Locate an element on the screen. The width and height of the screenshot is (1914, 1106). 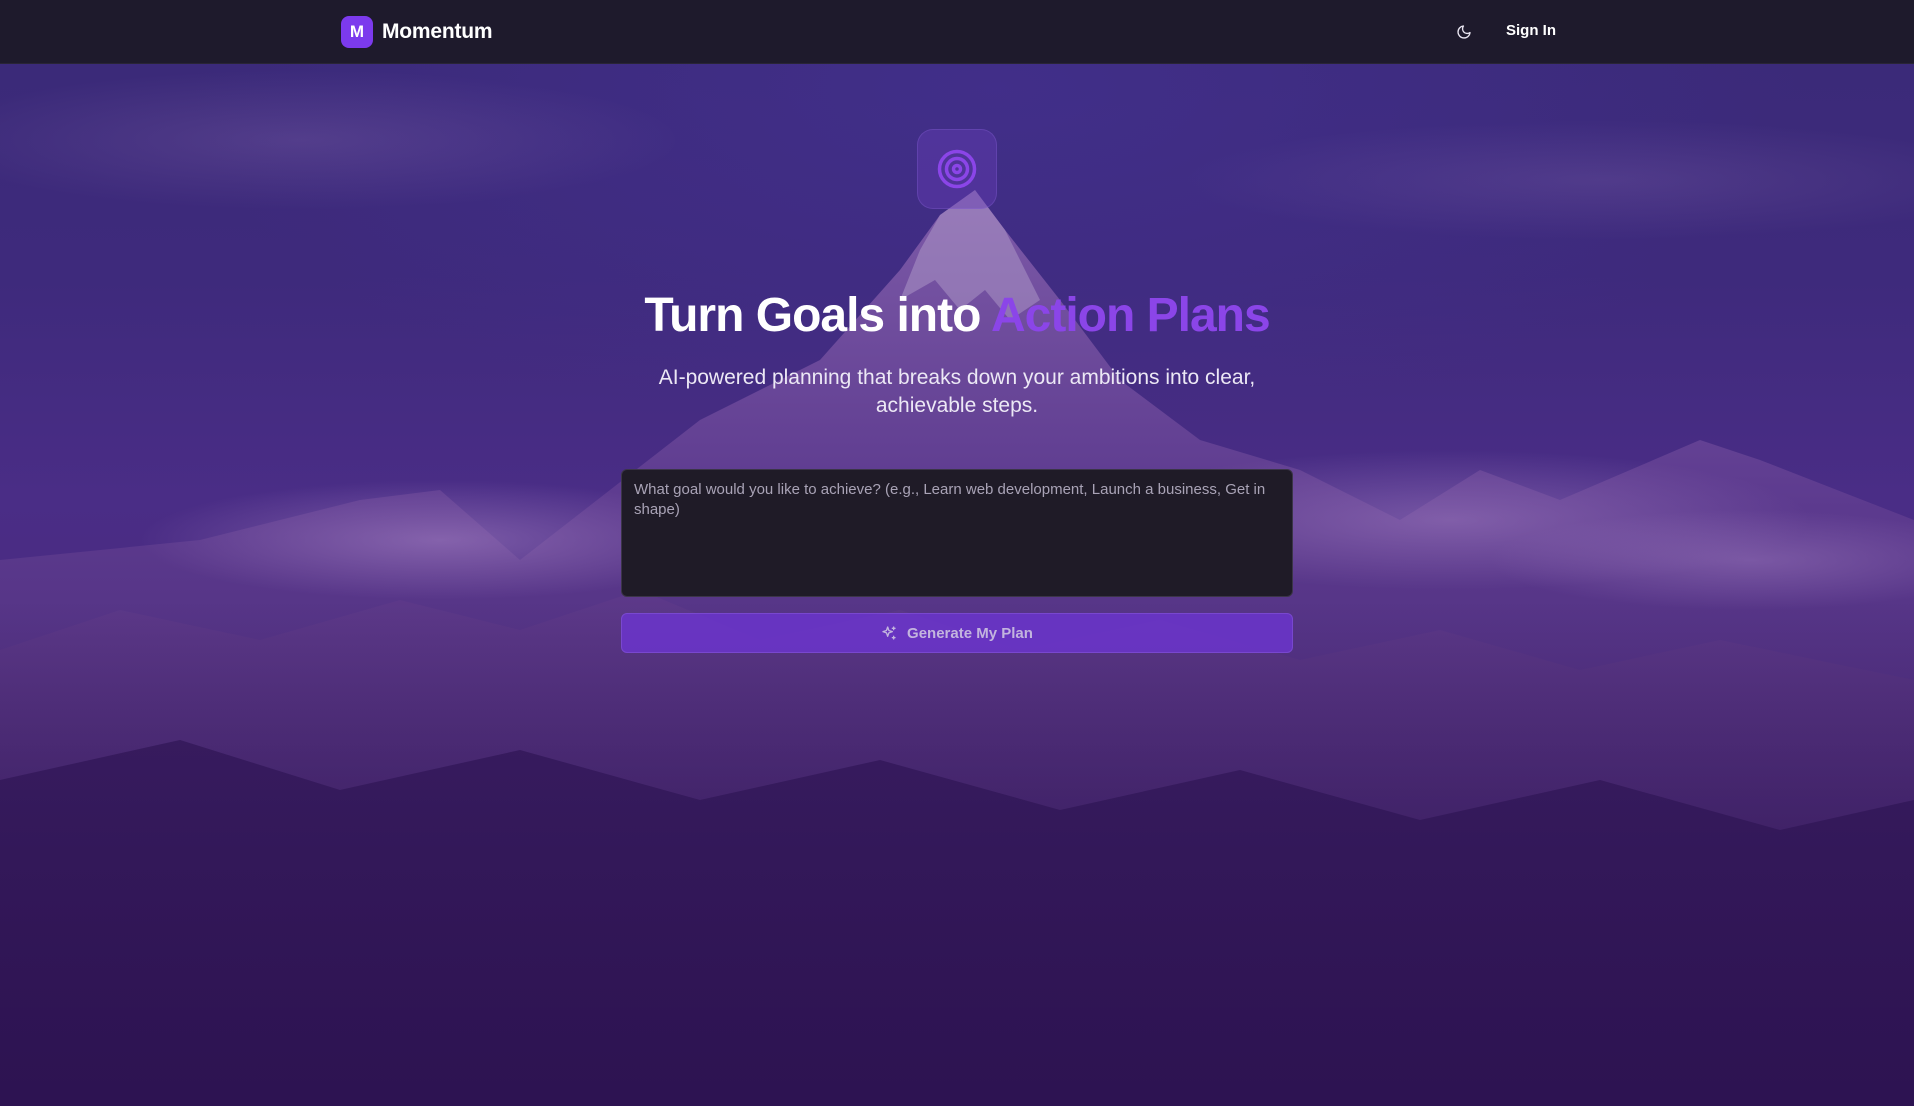
sparkles-icon is located at coordinates (889, 633).